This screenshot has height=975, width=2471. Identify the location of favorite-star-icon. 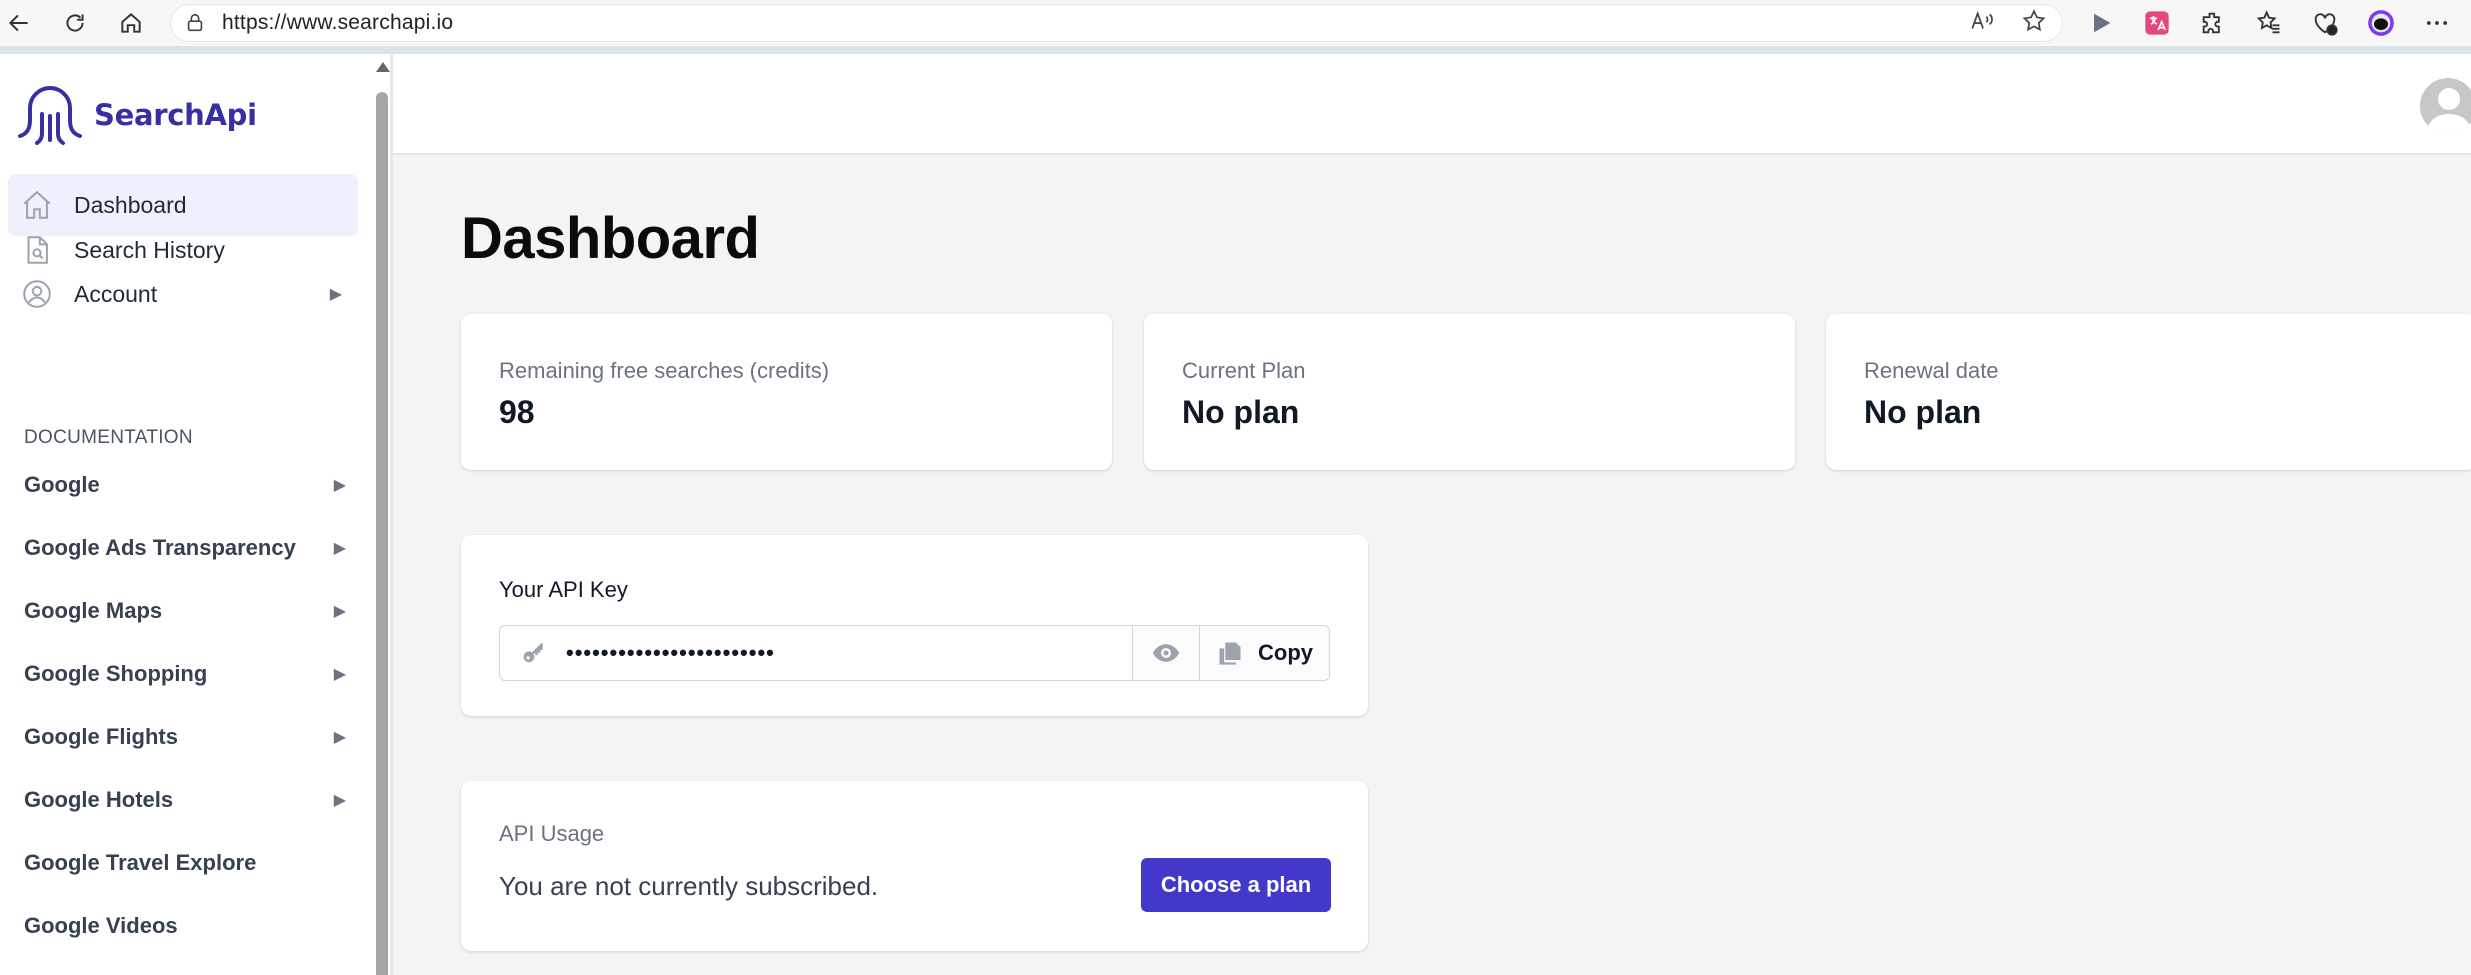
(2034, 23).